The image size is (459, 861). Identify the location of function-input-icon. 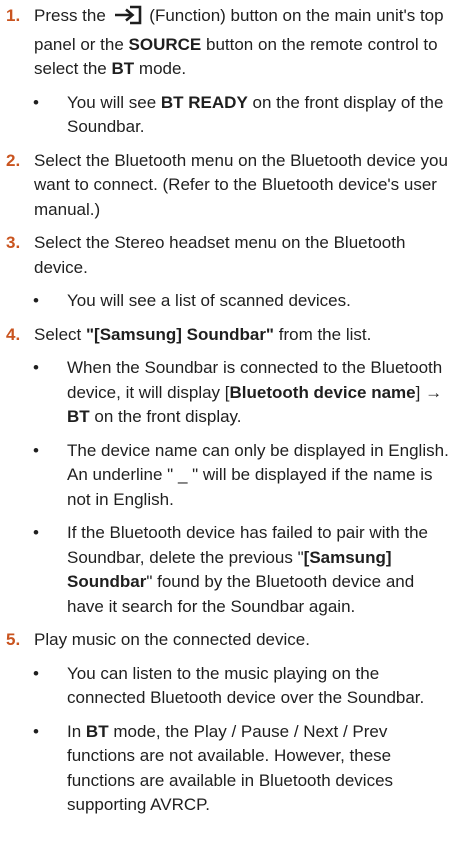
(128, 19).